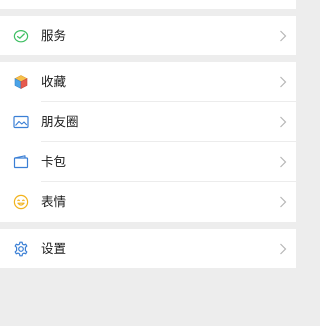 This screenshot has height=326, width=320. What do you see at coordinates (54, 161) in the screenshot?
I see `menu-label-cards: 卡包` at bounding box center [54, 161].